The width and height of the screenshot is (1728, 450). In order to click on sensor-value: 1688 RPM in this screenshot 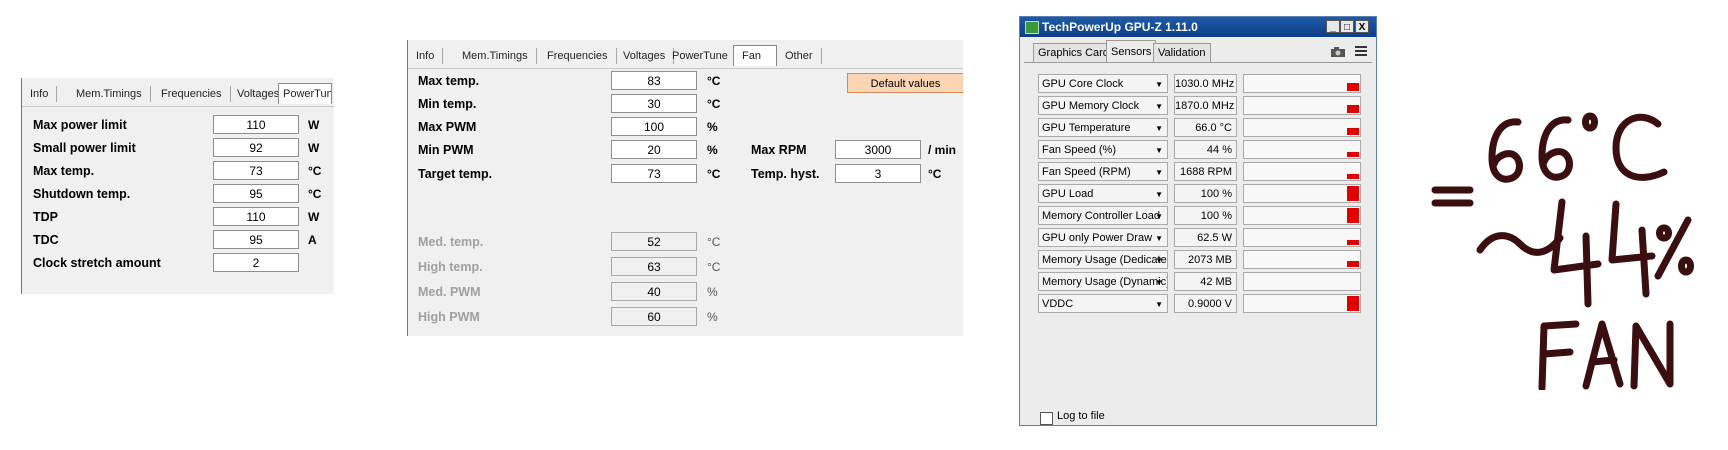, I will do `click(1205, 171)`.